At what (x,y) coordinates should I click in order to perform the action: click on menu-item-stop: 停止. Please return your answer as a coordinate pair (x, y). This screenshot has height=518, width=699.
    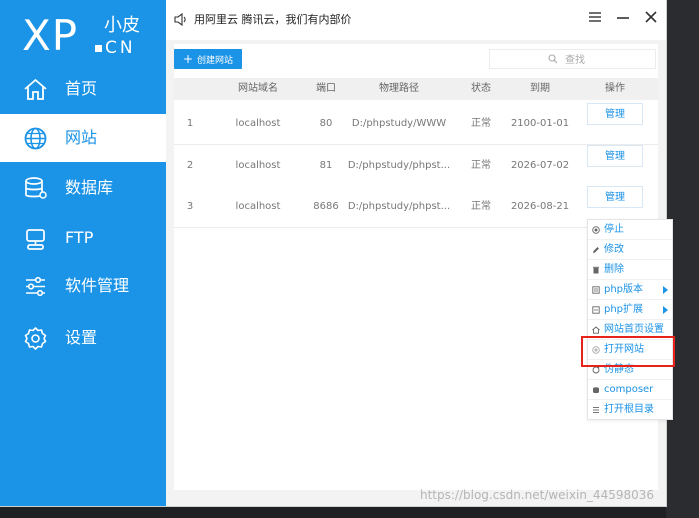
    Looking at the image, I should click on (630, 230).